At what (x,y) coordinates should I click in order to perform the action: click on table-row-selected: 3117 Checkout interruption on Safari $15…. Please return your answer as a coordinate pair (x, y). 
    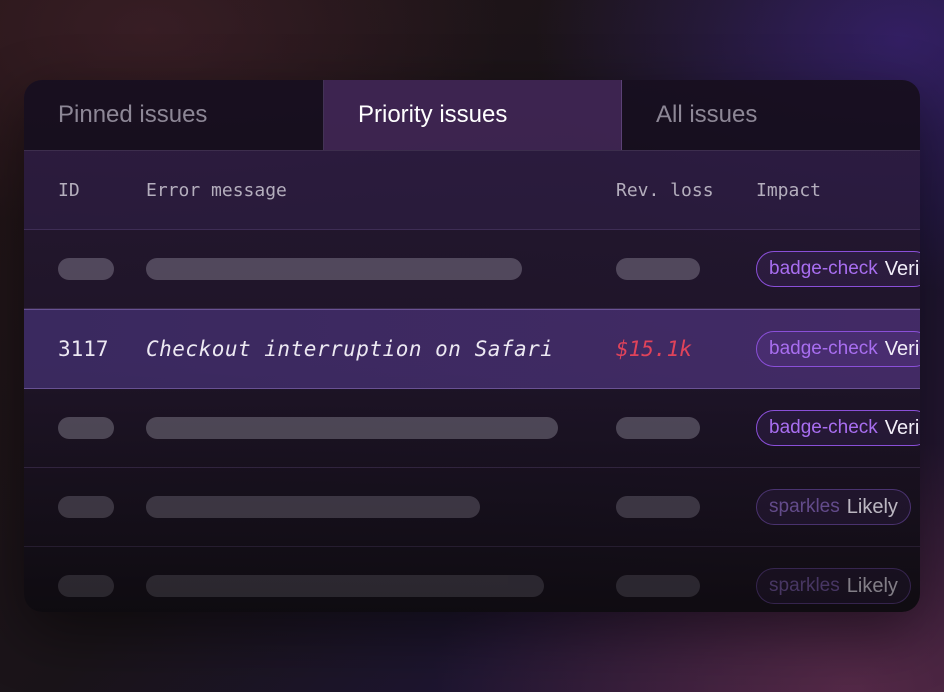
    Looking at the image, I should click on (472, 349).